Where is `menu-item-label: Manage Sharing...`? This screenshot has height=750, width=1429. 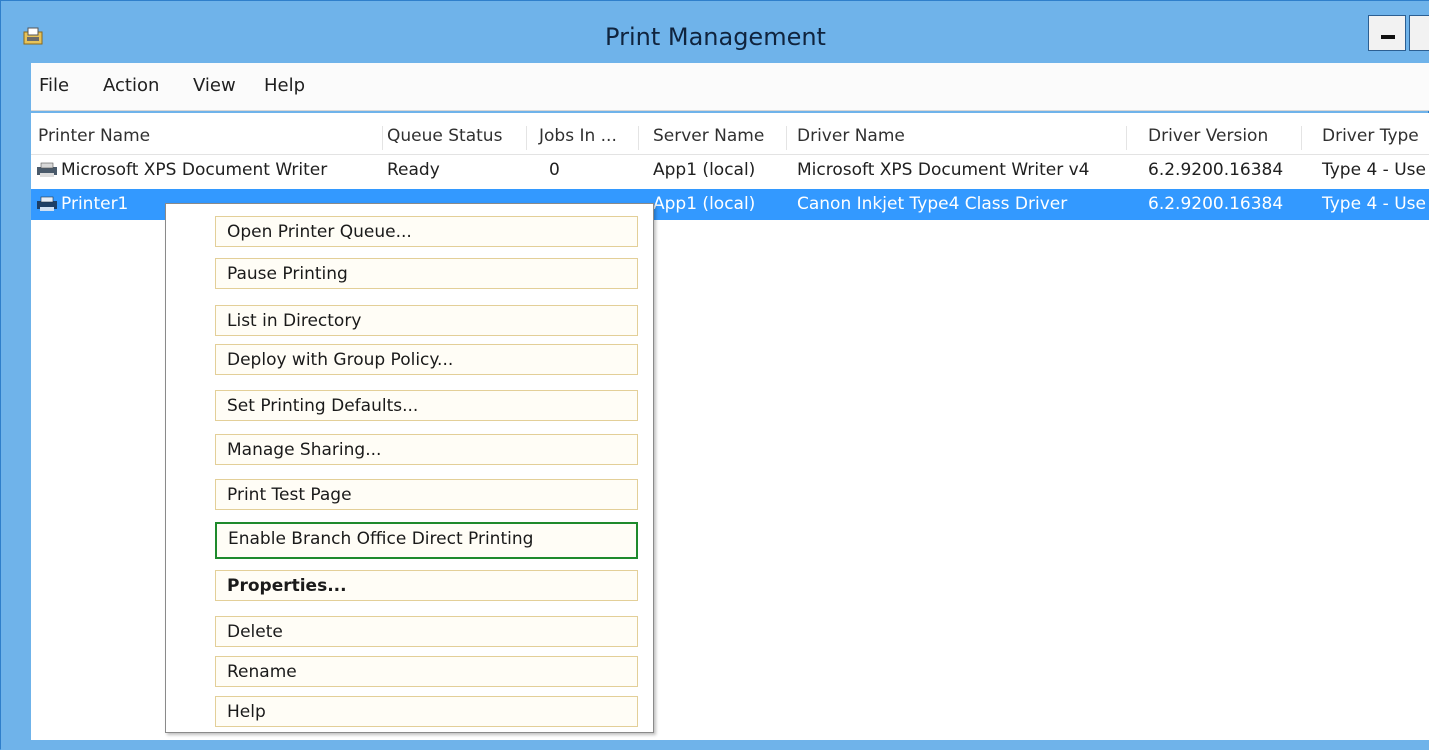
menu-item-label: Manage Sharing... is located at coordinates (304, 450).